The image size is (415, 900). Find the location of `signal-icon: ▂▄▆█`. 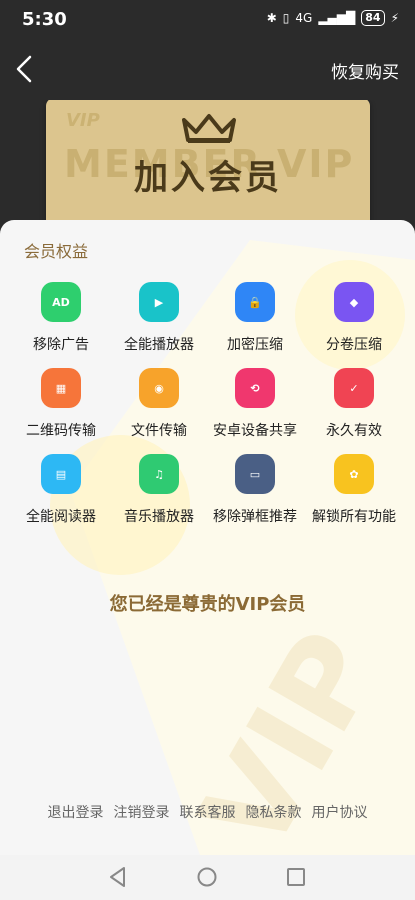

signal-icon: ▂▄▆█ is located at coordinates (337, 18).